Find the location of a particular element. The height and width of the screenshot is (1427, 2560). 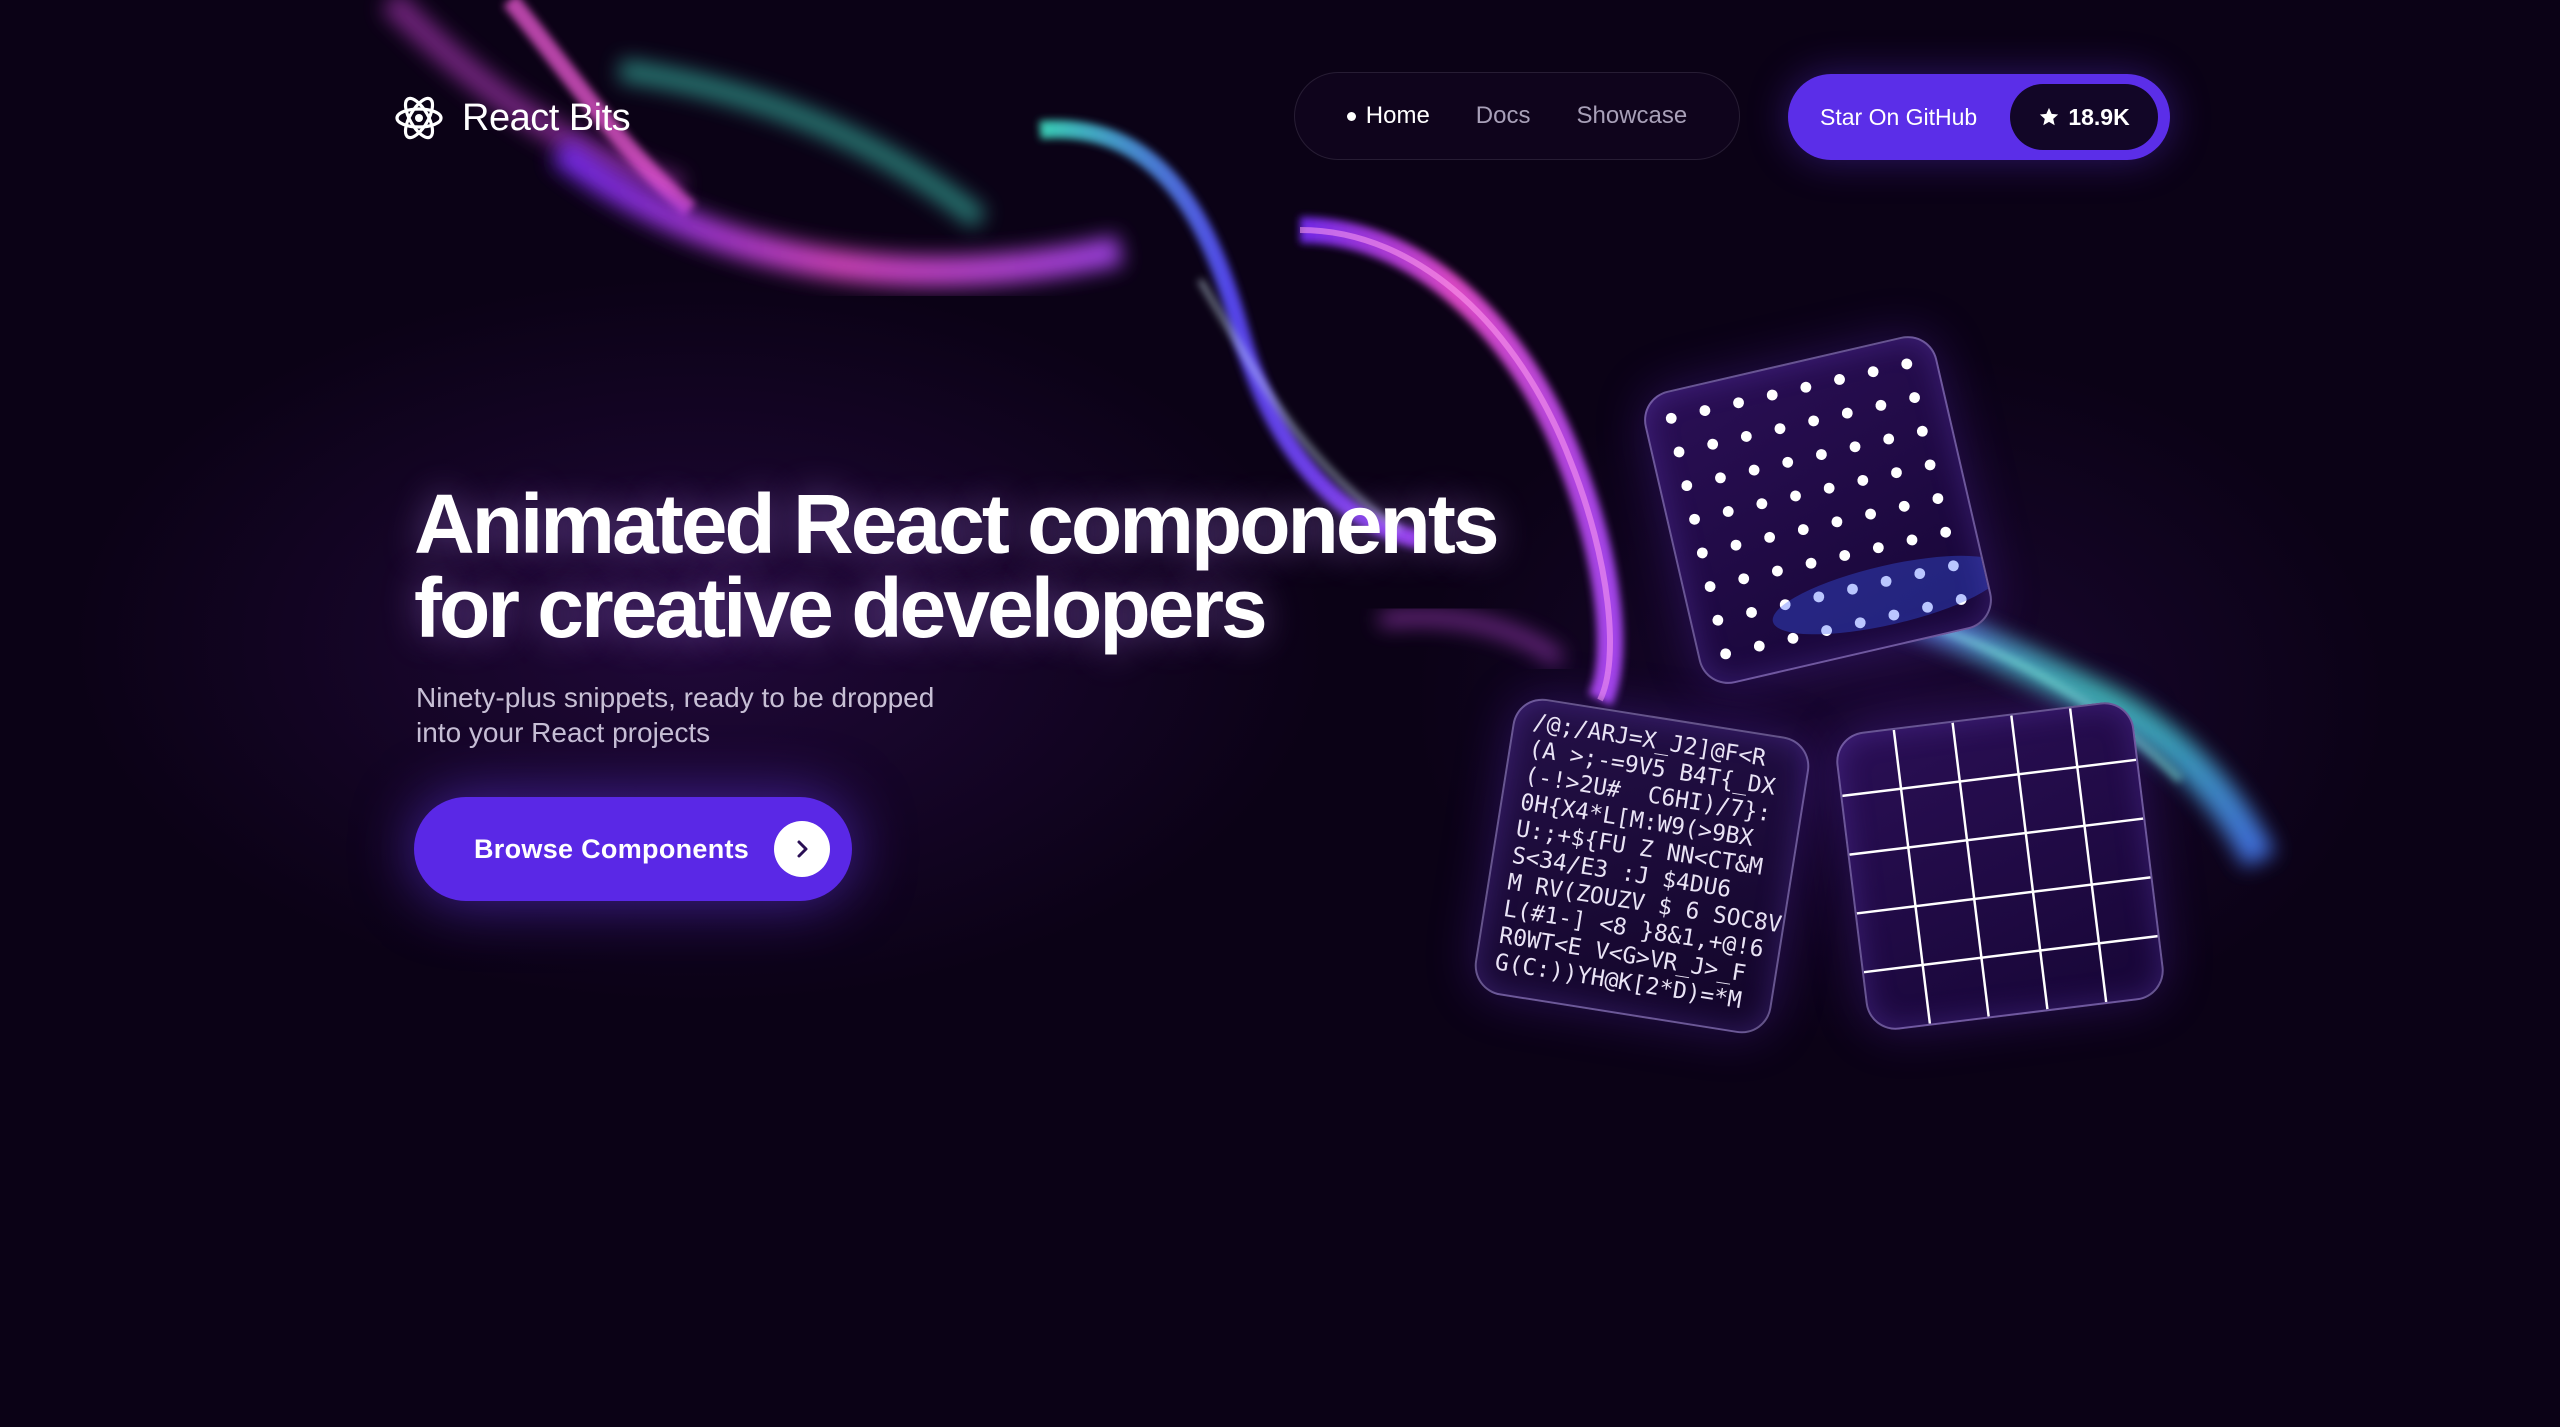

active-dot-icon is located at coordinates (1351, 116).